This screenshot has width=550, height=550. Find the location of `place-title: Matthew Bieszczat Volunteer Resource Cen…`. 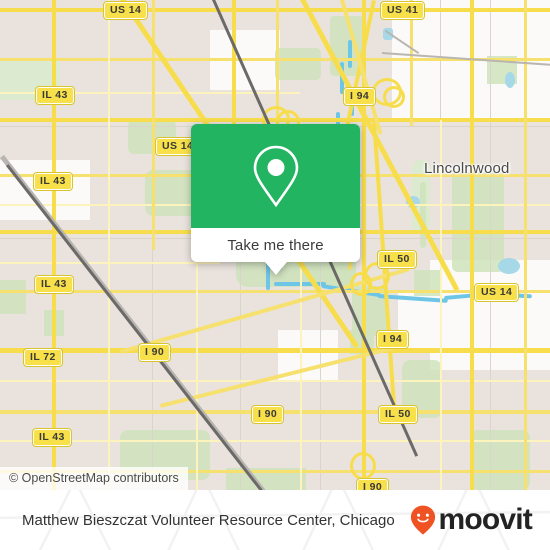

place-title: Matthew Bieszczat Volunteer Resource Cen… is located at coordinates (208, 520).